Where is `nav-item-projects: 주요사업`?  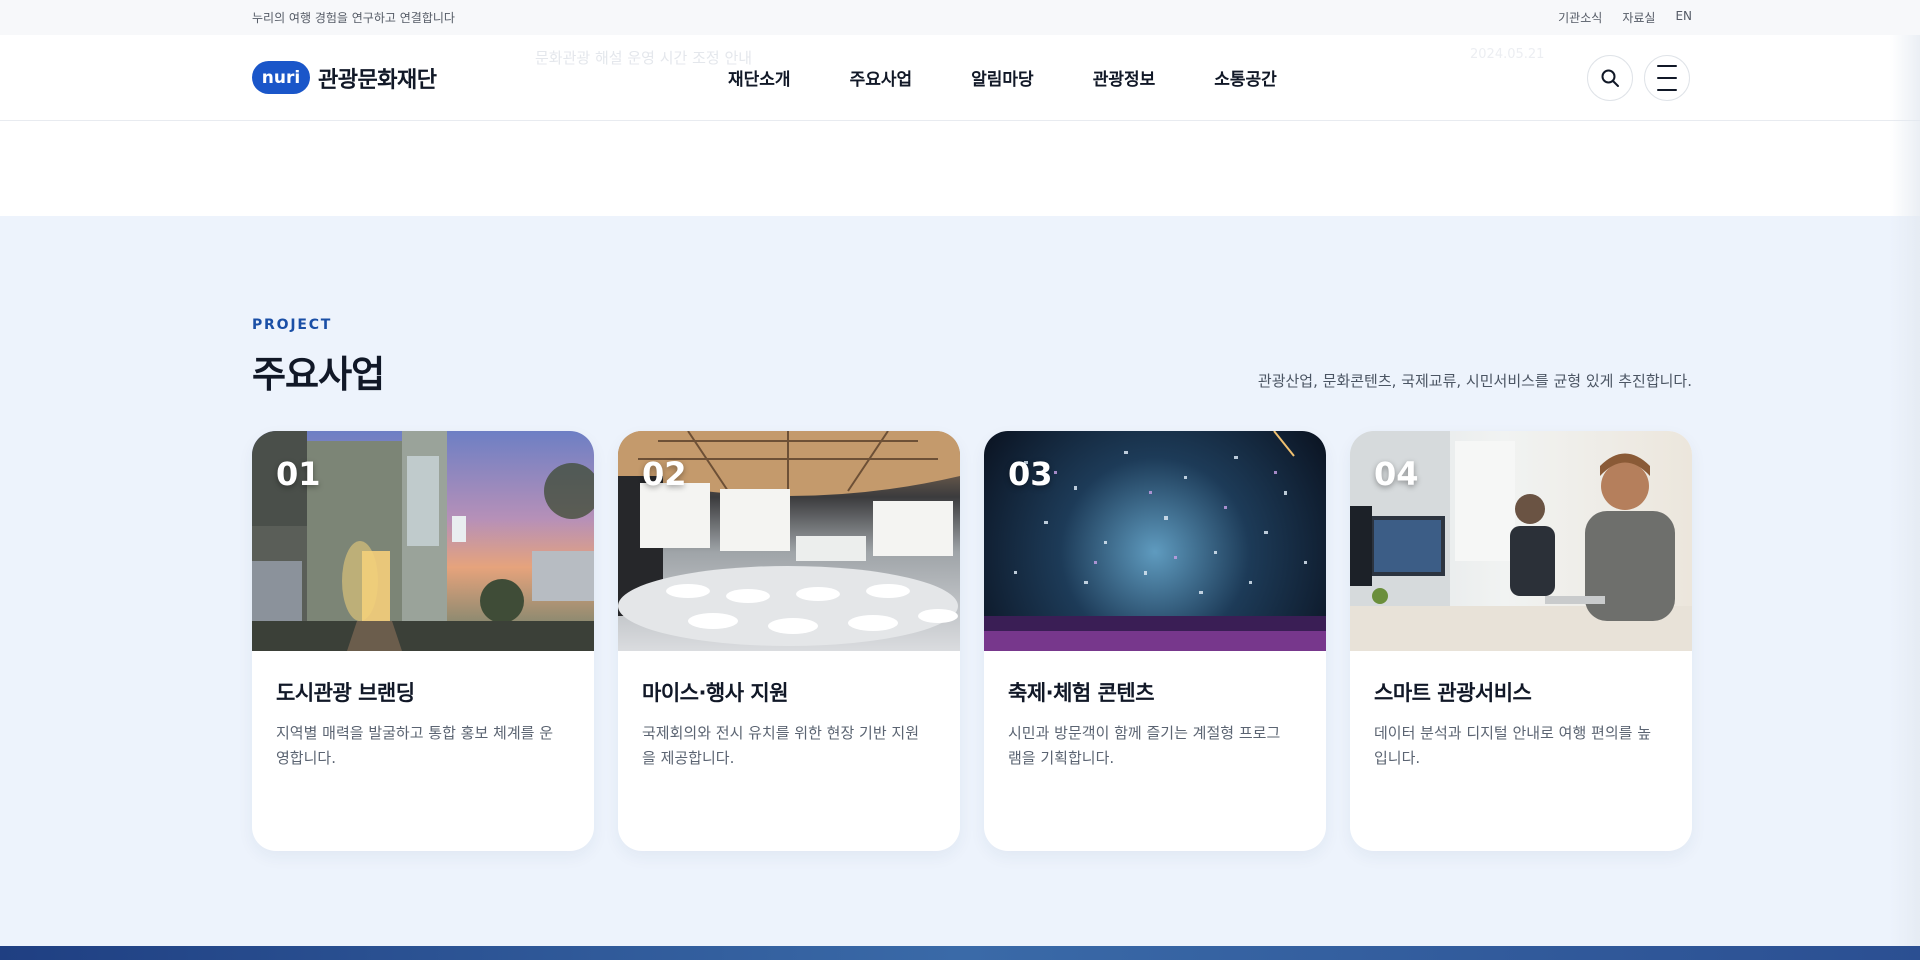
nav-item-projects: 주요사업 is located at coordinates (881, 77).